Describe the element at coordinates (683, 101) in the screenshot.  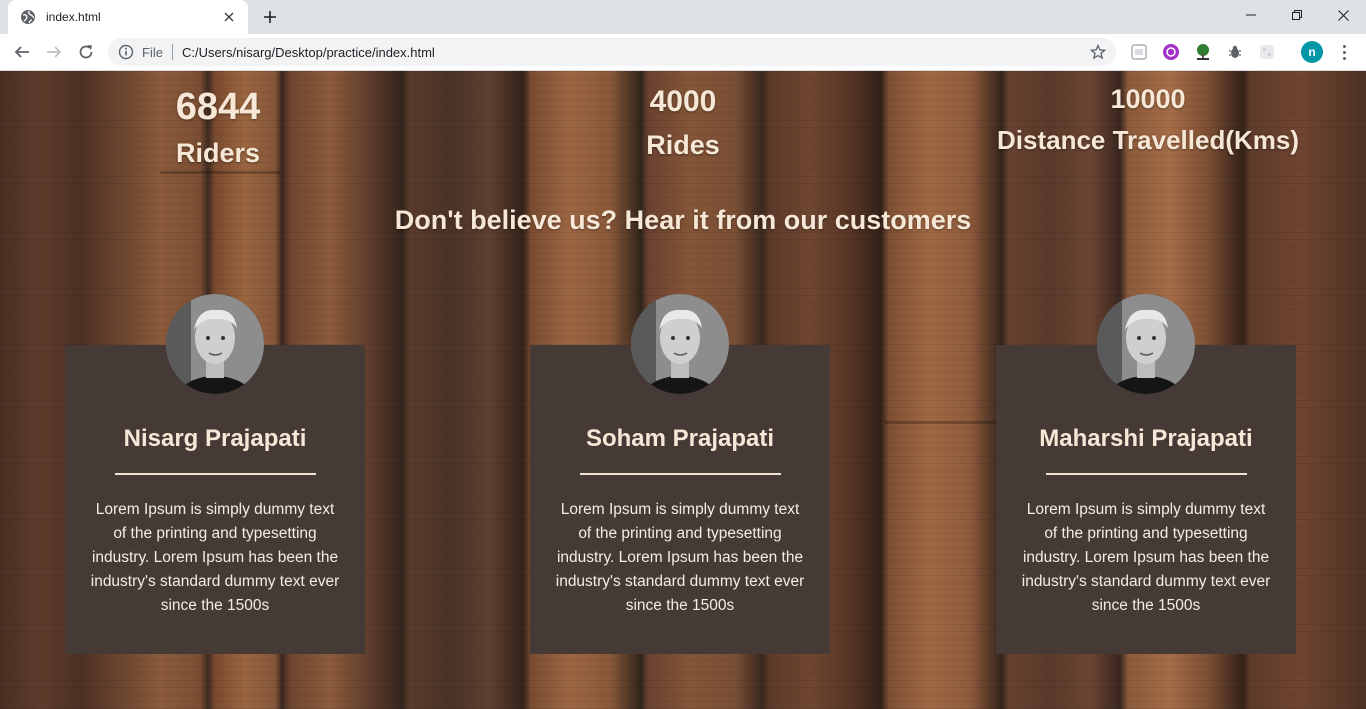
I see `stat-value: 4000` at that location.